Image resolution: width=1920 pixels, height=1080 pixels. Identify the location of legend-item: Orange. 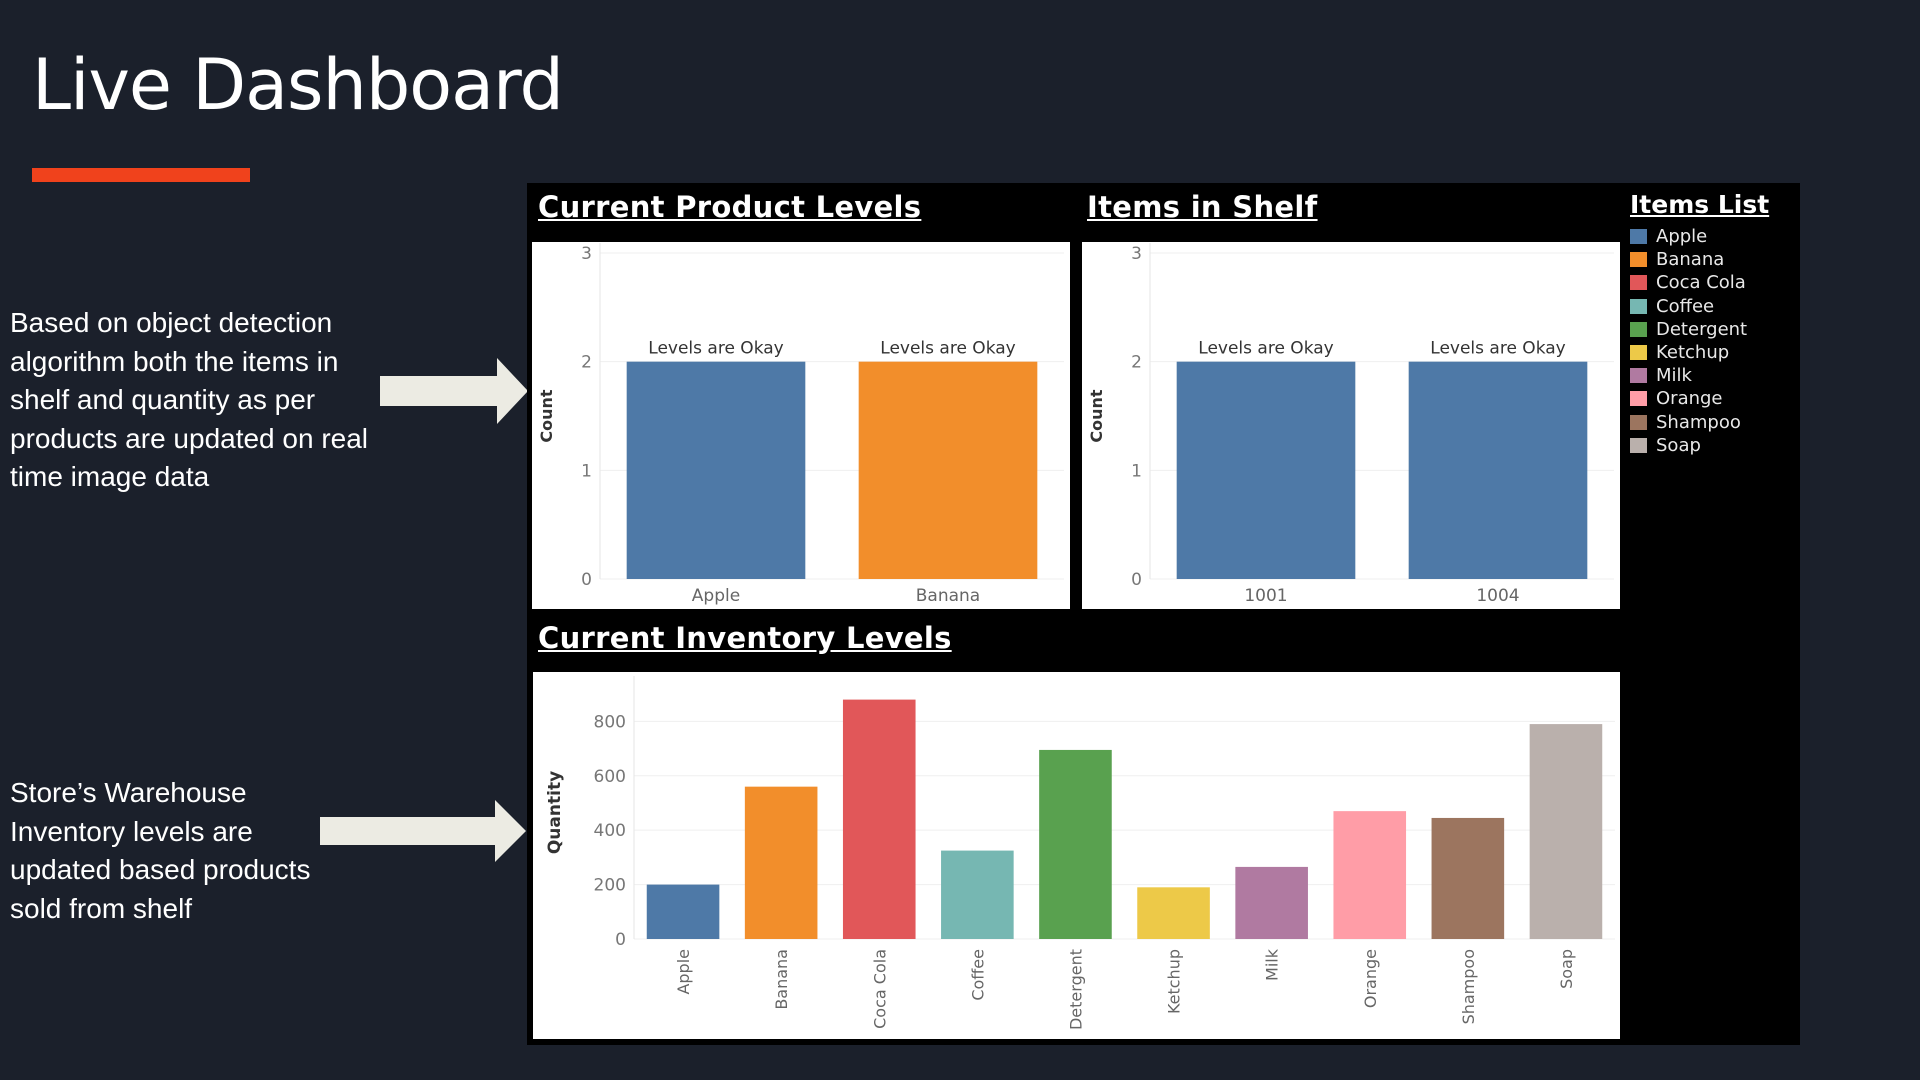
(1699, 398).